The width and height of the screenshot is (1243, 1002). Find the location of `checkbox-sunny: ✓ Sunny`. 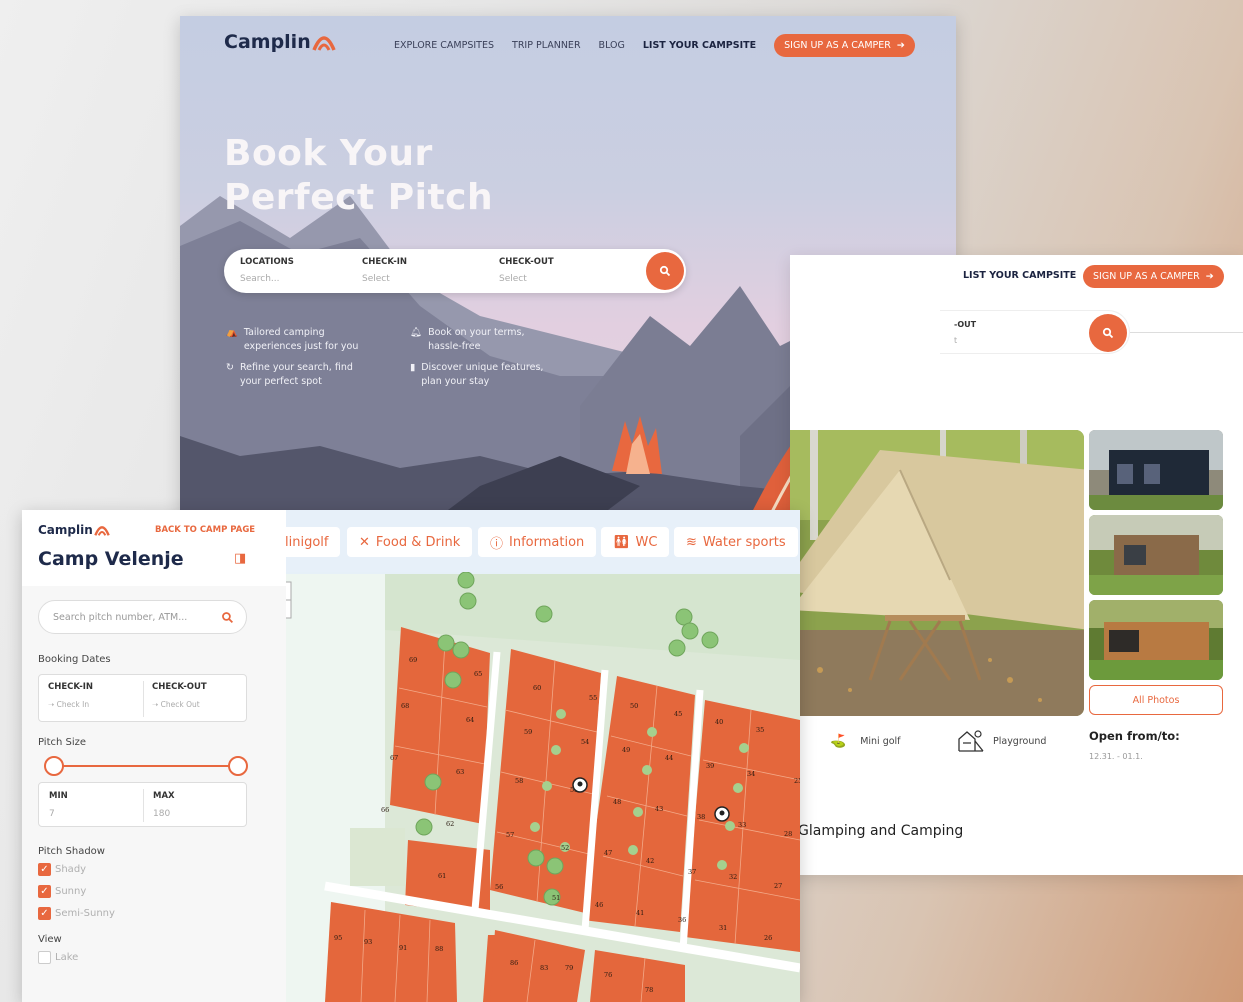

checkbox-sunny: ✓ Sunny is located at coordinates (76, 891).